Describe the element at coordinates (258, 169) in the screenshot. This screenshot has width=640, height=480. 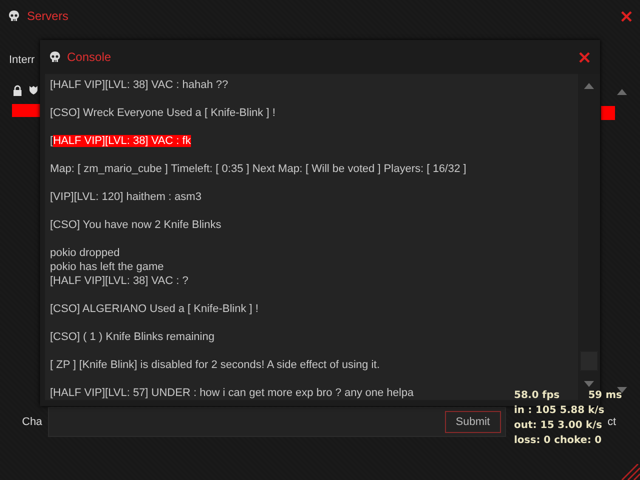
I see `console-line: Map: [ zm_mario_cube ] Timeleft: [ 0:35 ] Next Map: [ Will be voted ] Players: [ 16/32 ]` at that location.